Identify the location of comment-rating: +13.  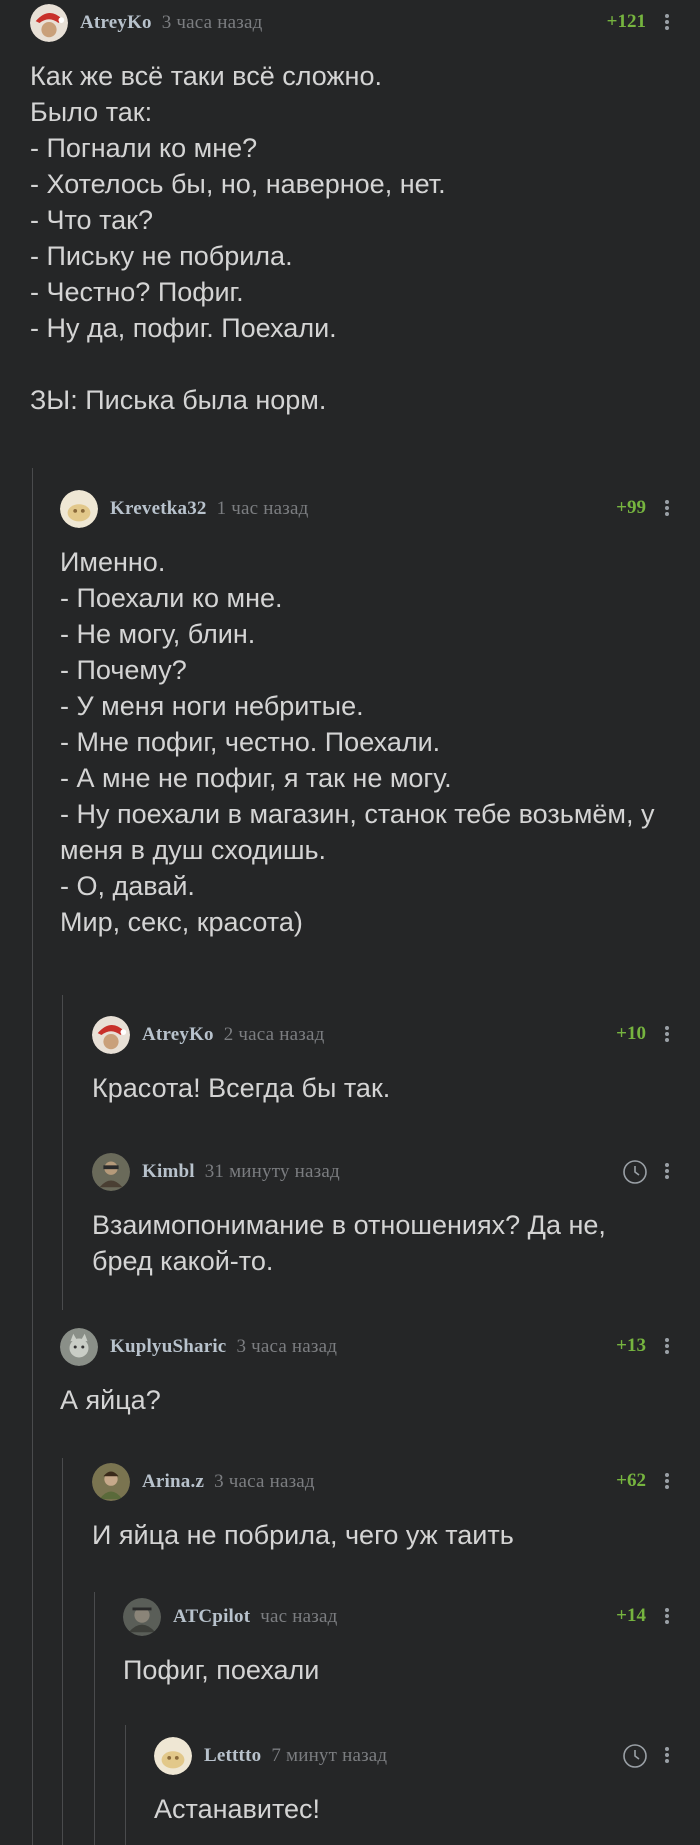
(631, 1345).